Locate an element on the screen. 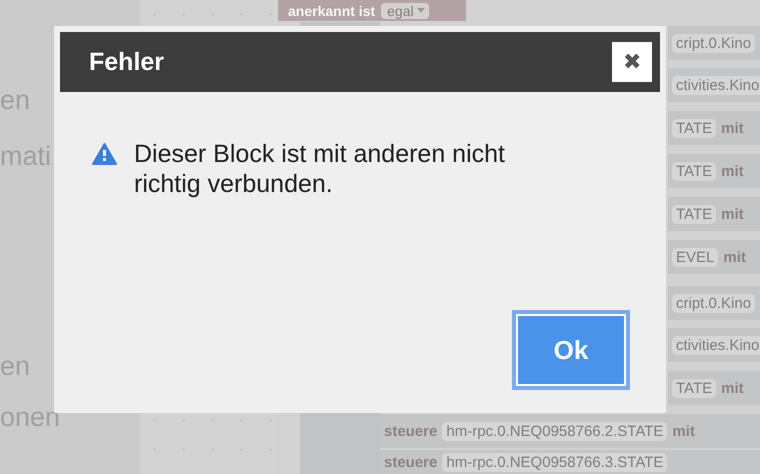 The image size is (760, 474). block-field: EVEL is located at coordinates (695, 257).